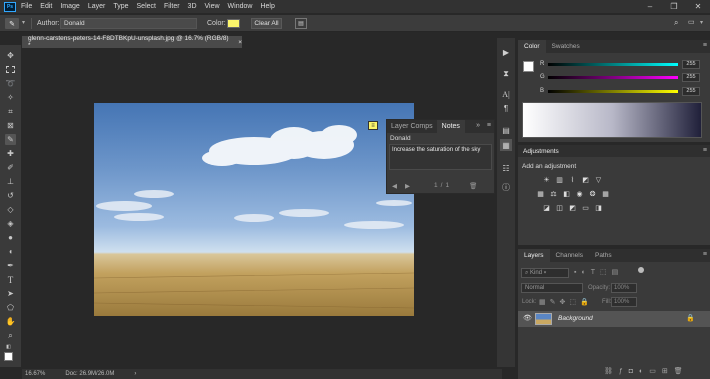  Describe the element at coordinates (172, 6) in the screenshot. I see `menu-filter: Filter` at that location.